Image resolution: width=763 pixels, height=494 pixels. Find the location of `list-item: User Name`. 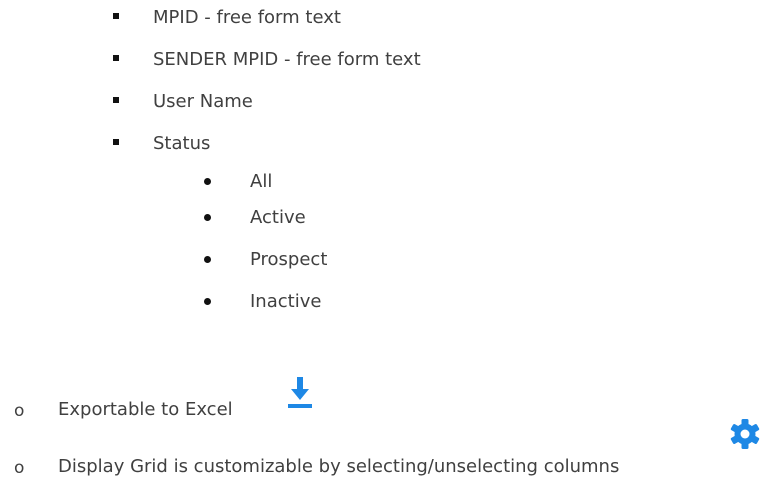

list-item: User Name is located at coordinates (203, 102).